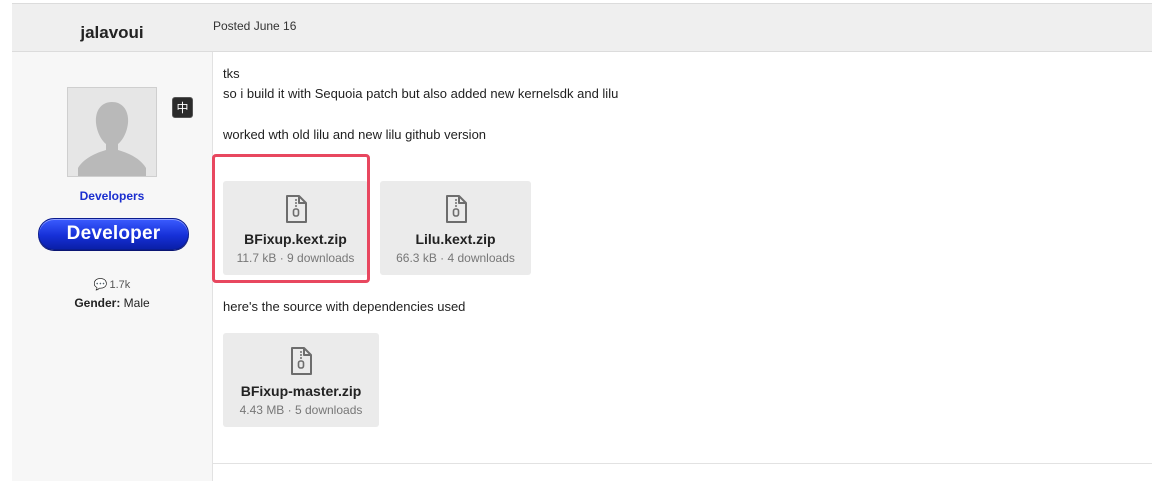  Describe the element at coordinates (295, 228) in the screenshot. I see `attachment-card: BFixup.kext.zip 11.7 kB · 9 downloads` at that location.